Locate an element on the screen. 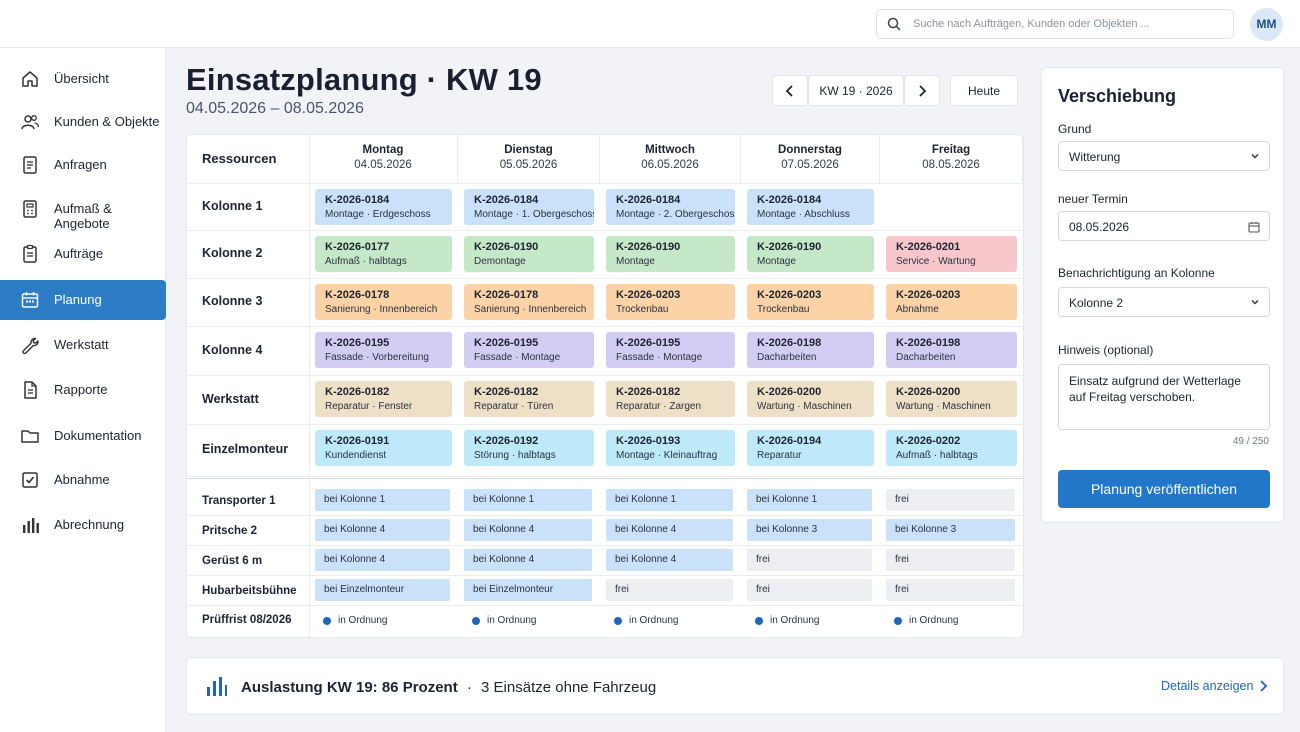  sidebar-item-aufmaß-angebote: Aufmaß & Angebote is located at coordinates (83, 210).